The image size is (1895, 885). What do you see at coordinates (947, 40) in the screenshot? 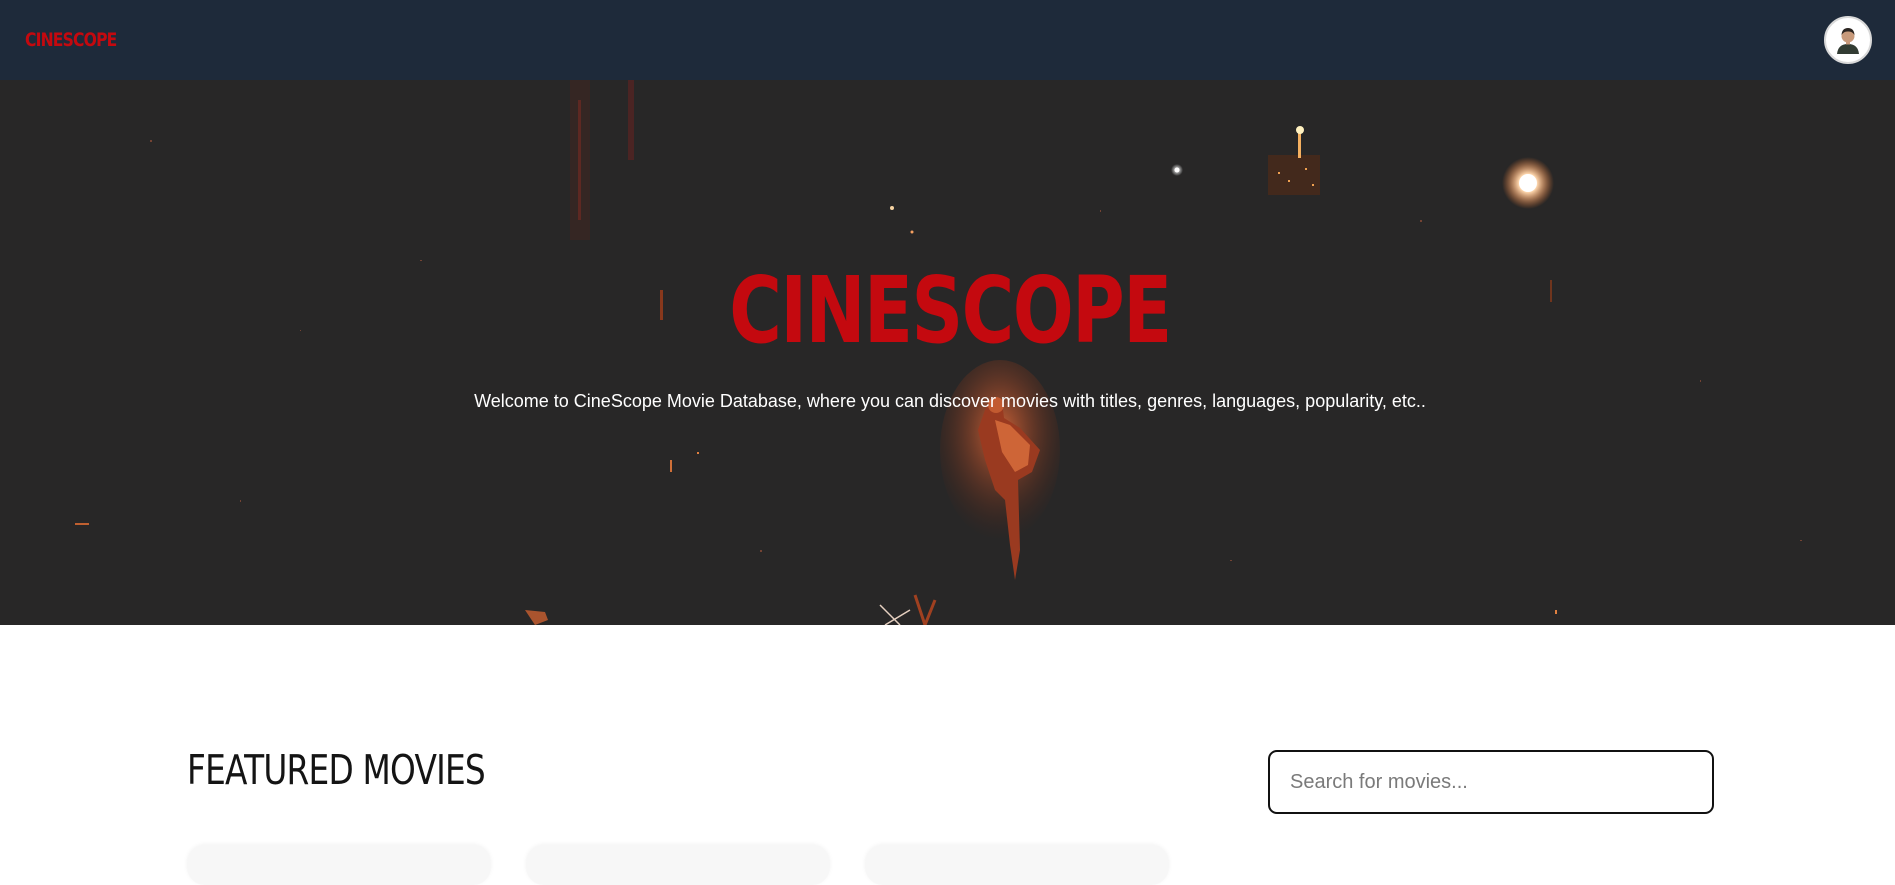
I see `top-navbar: CINESCOPE` at bounding box center [947, 40].